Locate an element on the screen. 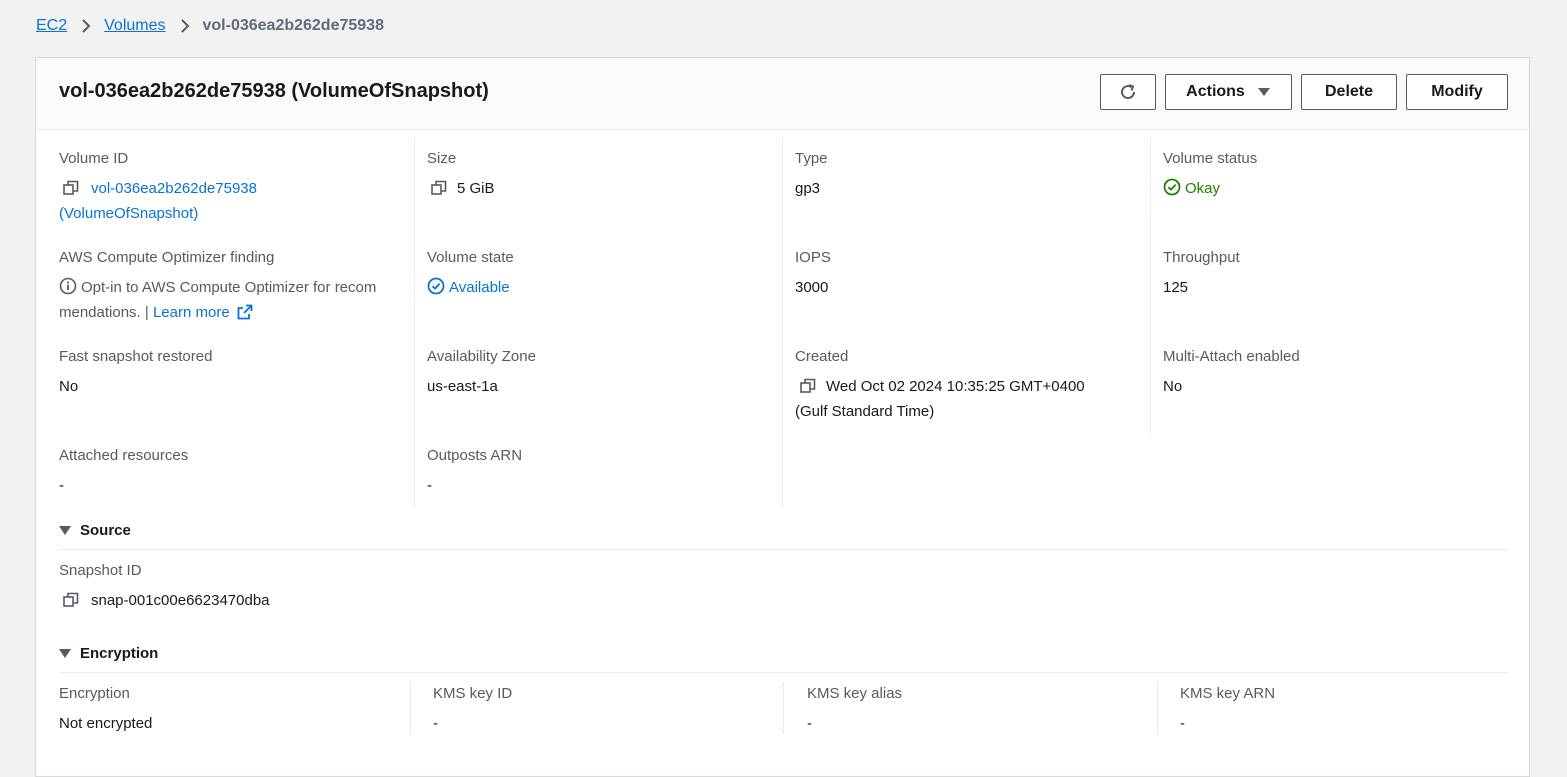 This screenshot has width=1567, height=777. multi-attach-value: No is located at coordinates (1173, 386).